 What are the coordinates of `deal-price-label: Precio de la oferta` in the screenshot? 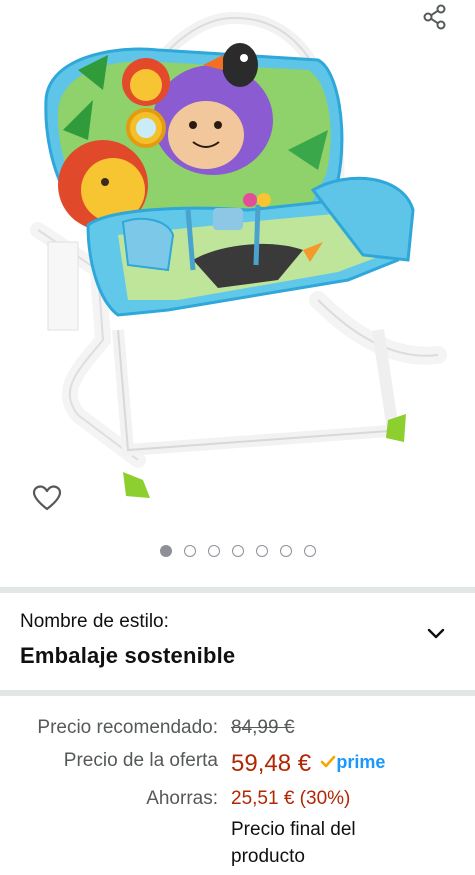 It's located at (140, 760).